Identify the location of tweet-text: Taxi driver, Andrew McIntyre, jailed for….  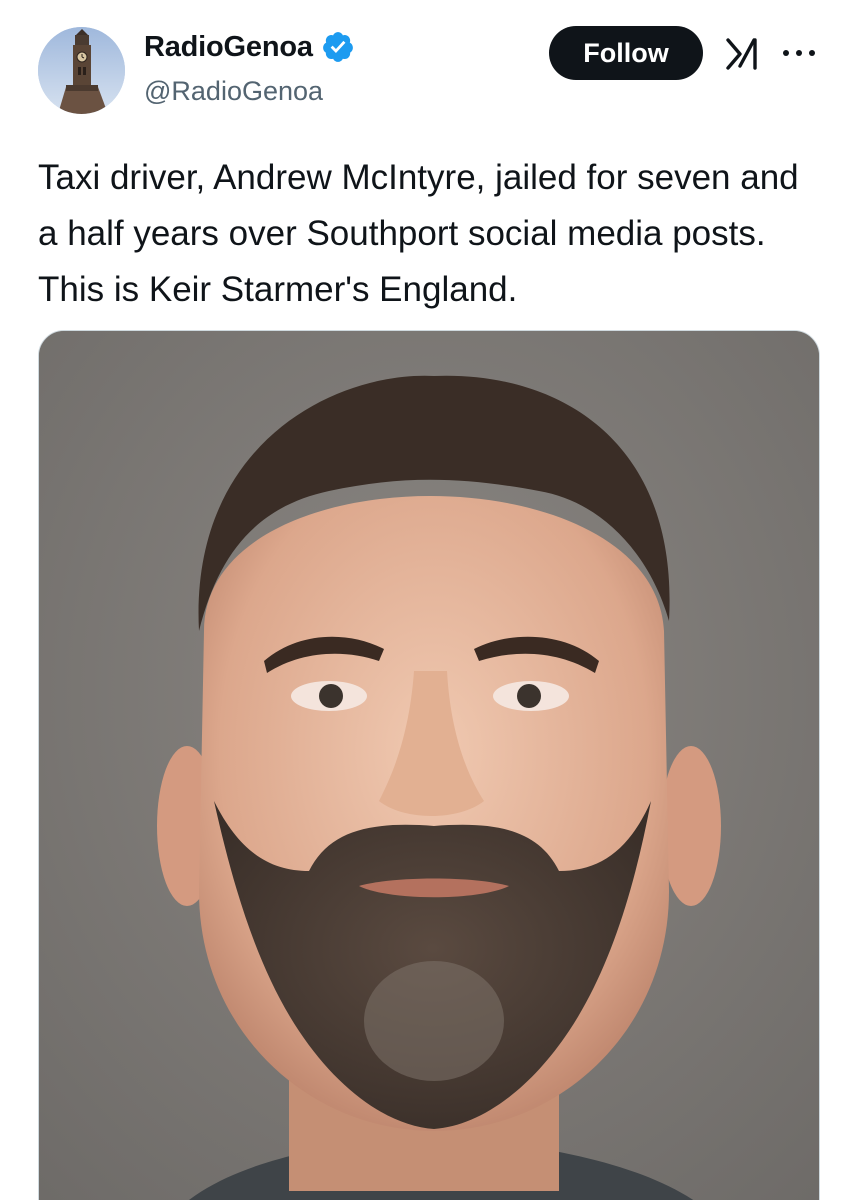
(418, 233).